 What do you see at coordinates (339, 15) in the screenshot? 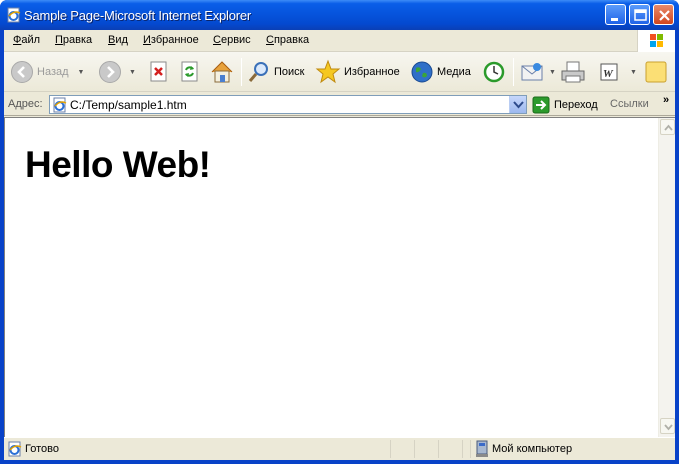
I see `title-bar: Sample Page-Microsoft Internet Explorer` at bounding box center [339, 15].